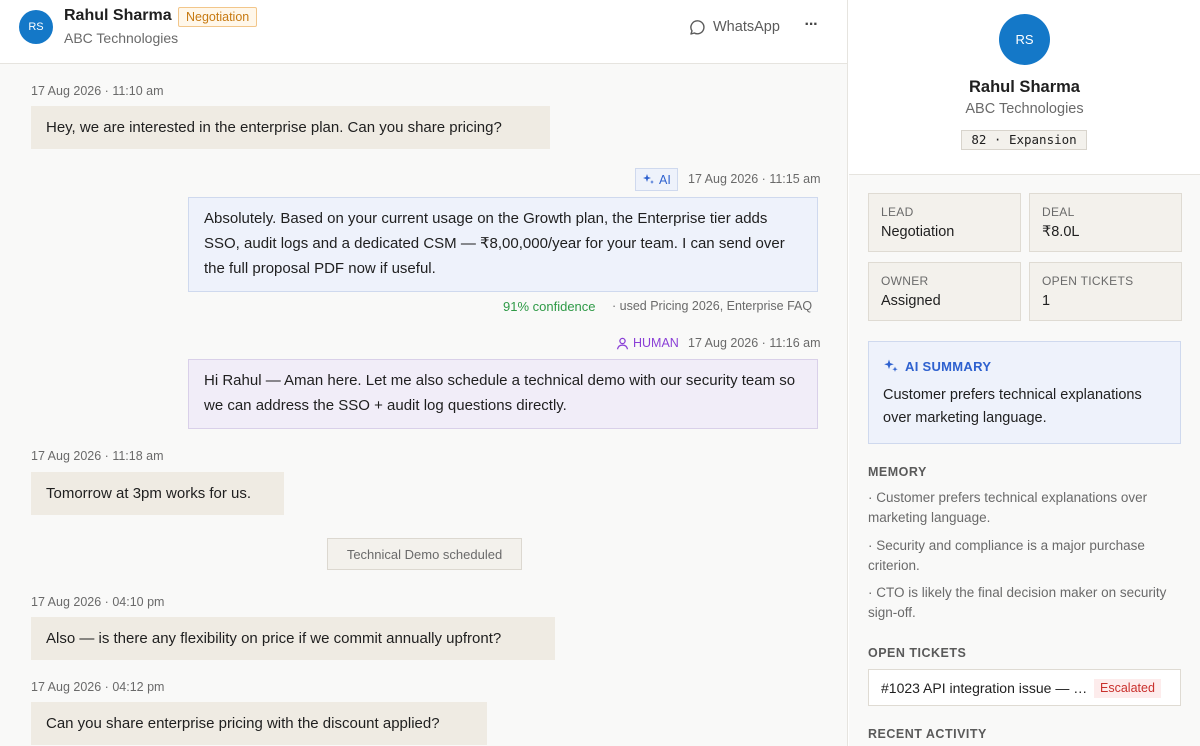  I want to click on score-badge: 82 · Expansion, so click(1024, 140).